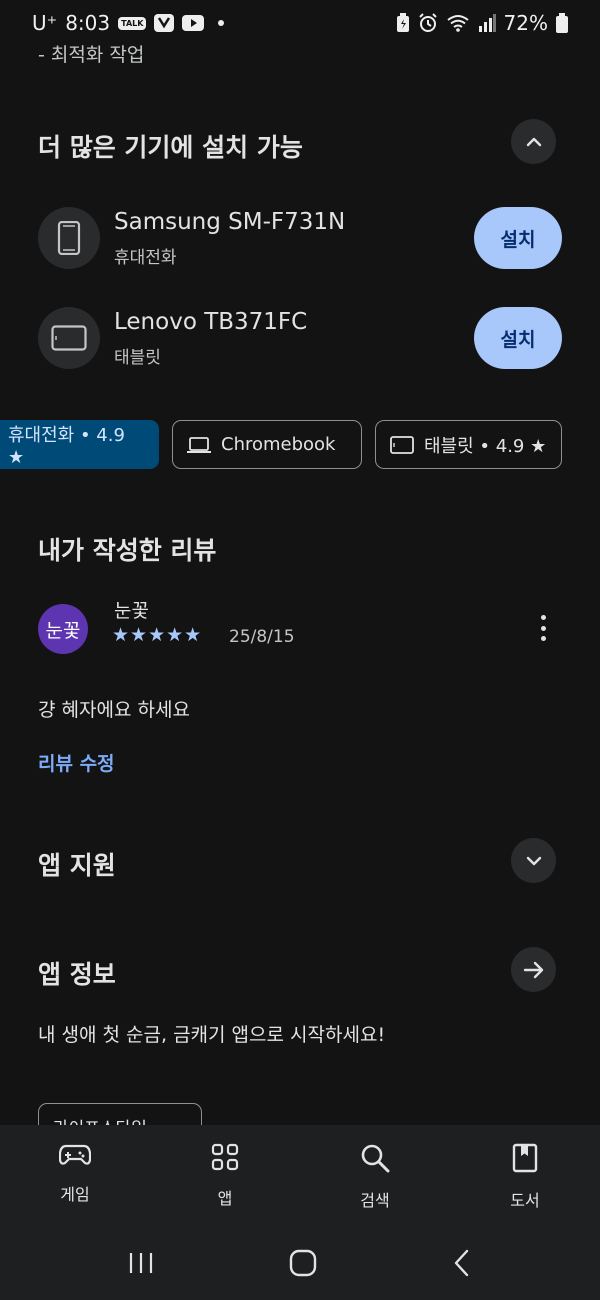 This screenshot has height=1300, width=600. What do you see at coordinates (211, 321) in the screenshot?
I see `device-name: Lenovo TB371FC` at bounding box center [211, 321].